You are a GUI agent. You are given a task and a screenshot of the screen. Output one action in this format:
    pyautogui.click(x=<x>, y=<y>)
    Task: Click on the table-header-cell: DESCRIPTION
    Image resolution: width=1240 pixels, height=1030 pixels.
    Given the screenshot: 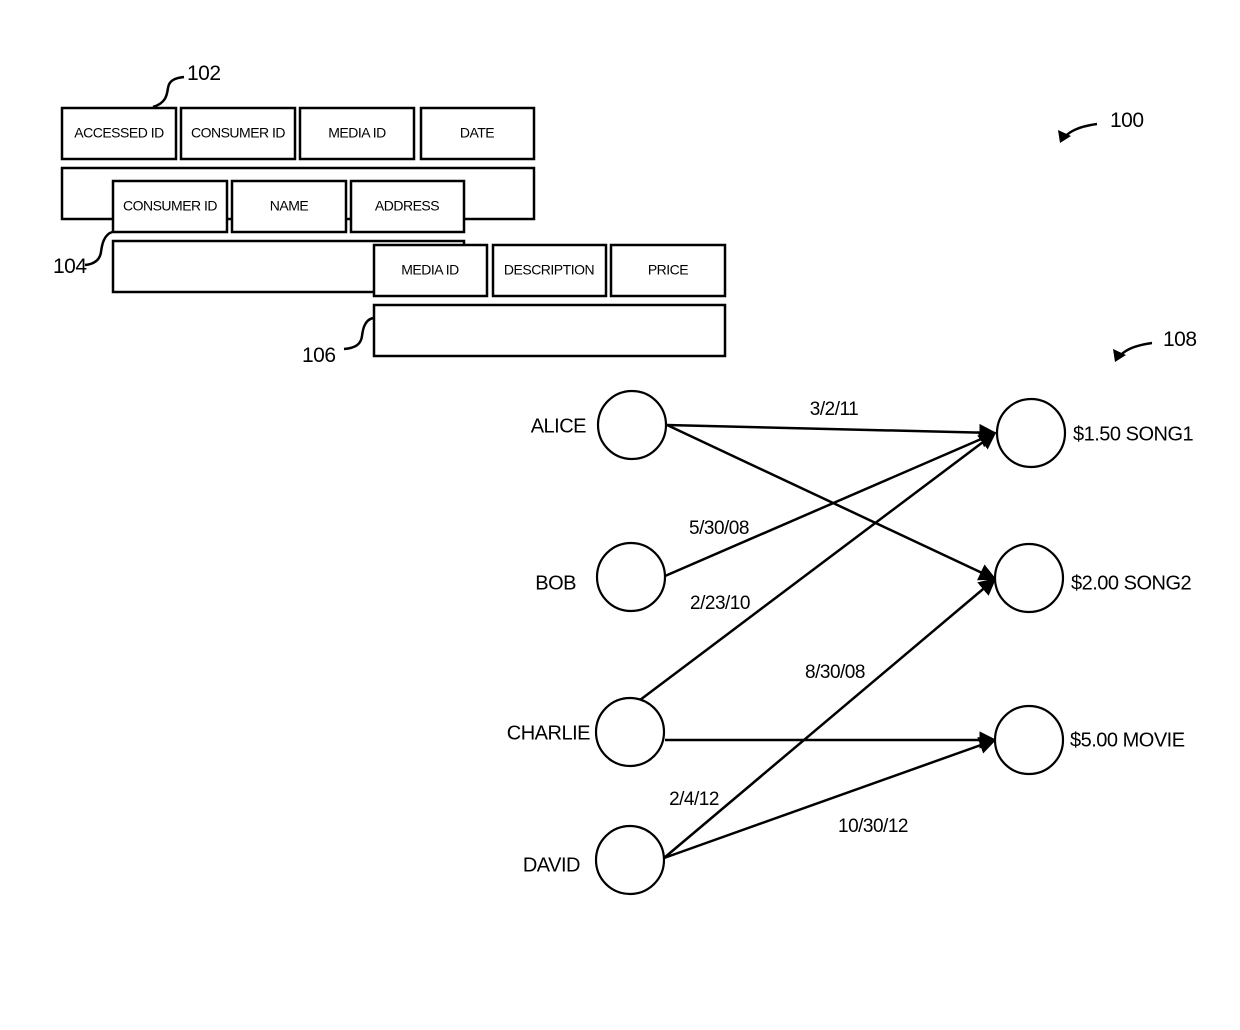 What is the action you would take?
    pyautogui.click(x=549, y=270)
    